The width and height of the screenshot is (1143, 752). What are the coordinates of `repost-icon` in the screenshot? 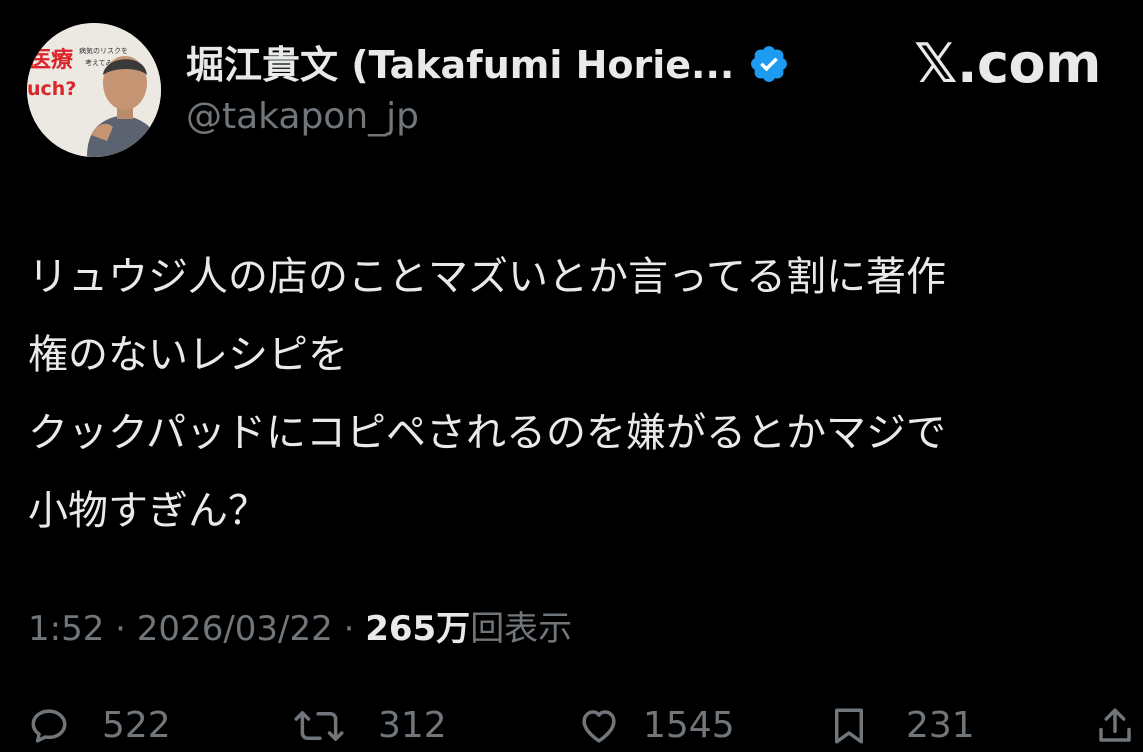 It's located at (319, 726).